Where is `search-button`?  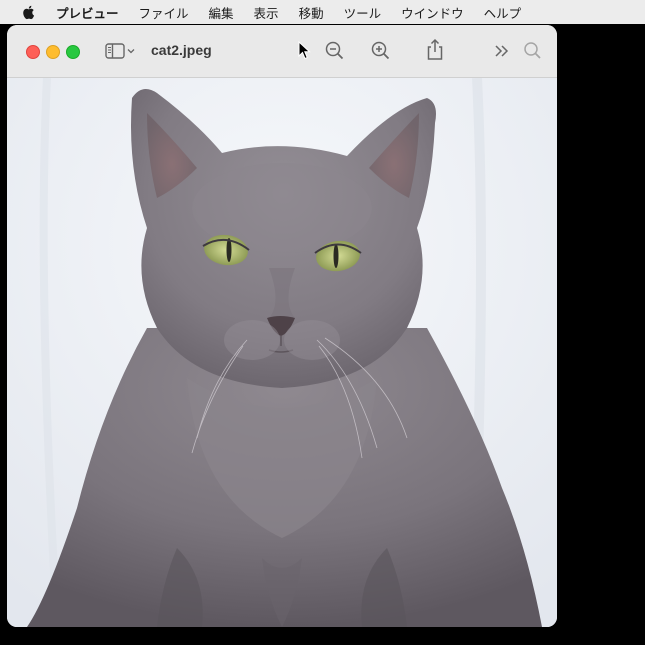
search-button is located at coordinates (533, 51).